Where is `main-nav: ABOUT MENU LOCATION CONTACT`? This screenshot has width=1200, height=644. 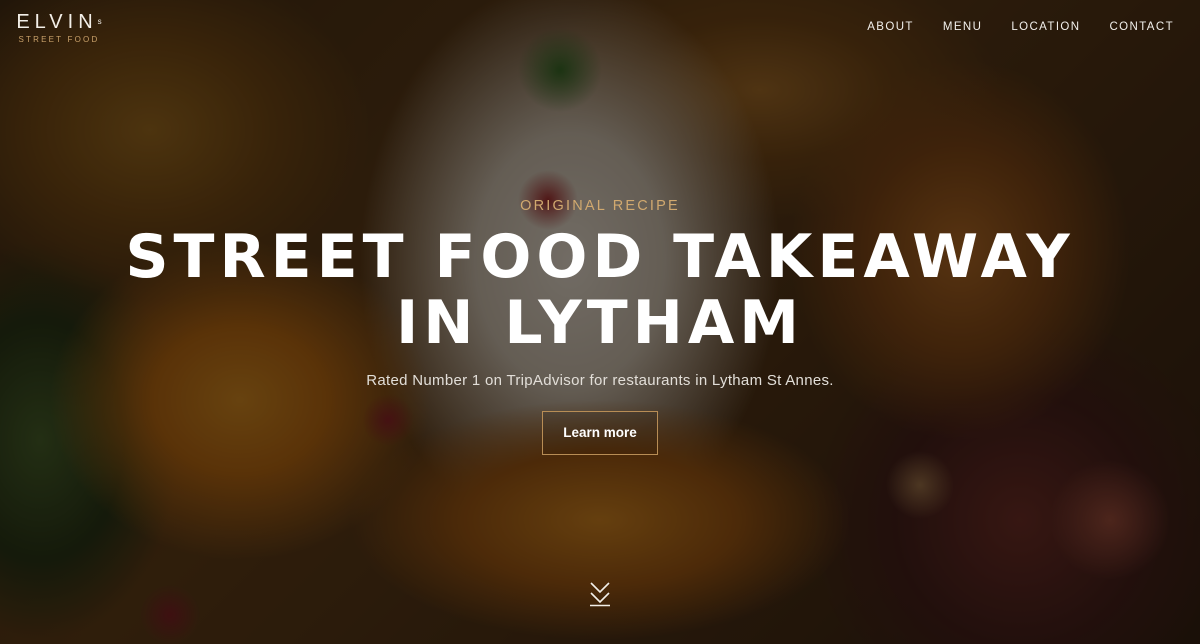
main-nav: ABOUT MENU LOCATION CONTACT is located at coordinates (1020, 27).